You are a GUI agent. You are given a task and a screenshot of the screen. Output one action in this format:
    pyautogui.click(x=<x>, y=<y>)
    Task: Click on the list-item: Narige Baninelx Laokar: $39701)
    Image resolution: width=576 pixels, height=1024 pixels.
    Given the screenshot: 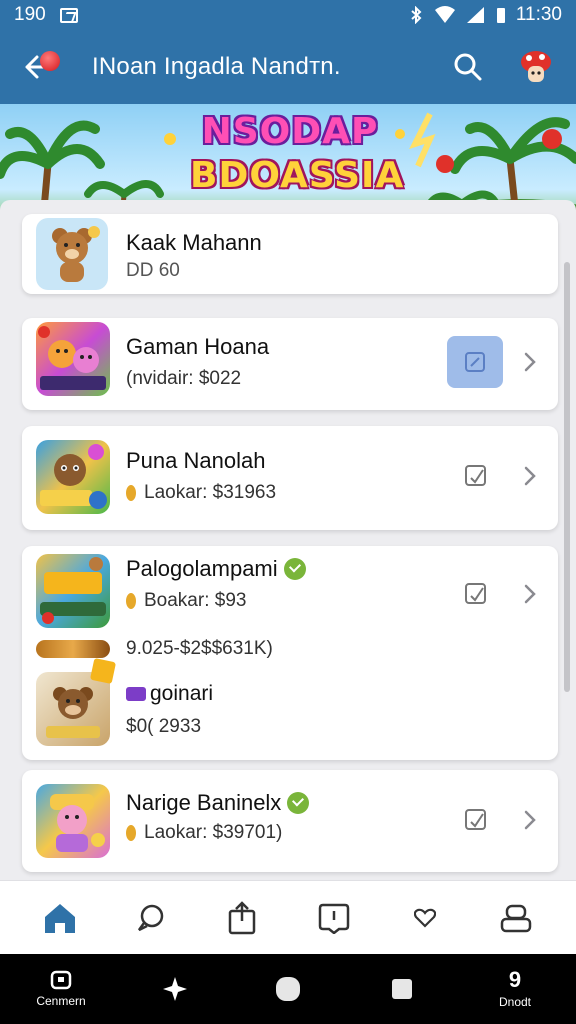 What is the action you would take?
    pyautogui.click(x=290, y=821)
    